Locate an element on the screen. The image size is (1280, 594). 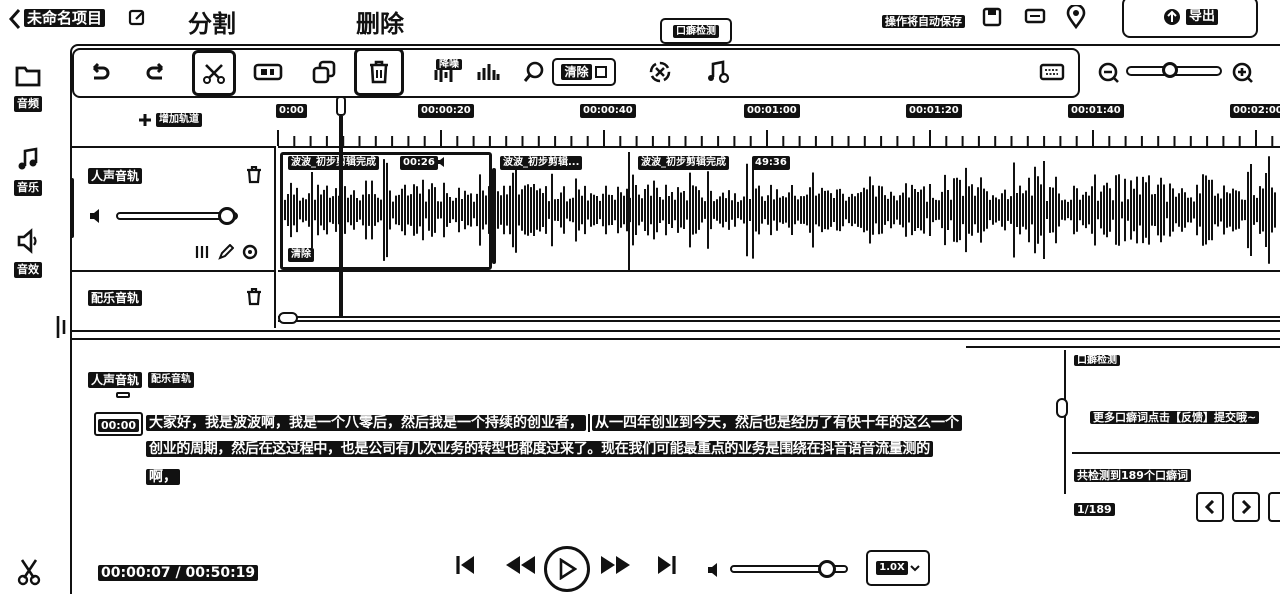
delete-button is located at coordinates (379, 72).